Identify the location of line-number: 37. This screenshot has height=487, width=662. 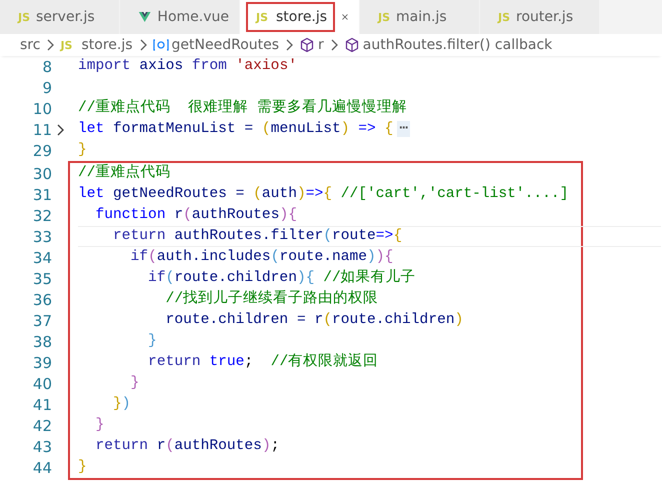
(42, 321).